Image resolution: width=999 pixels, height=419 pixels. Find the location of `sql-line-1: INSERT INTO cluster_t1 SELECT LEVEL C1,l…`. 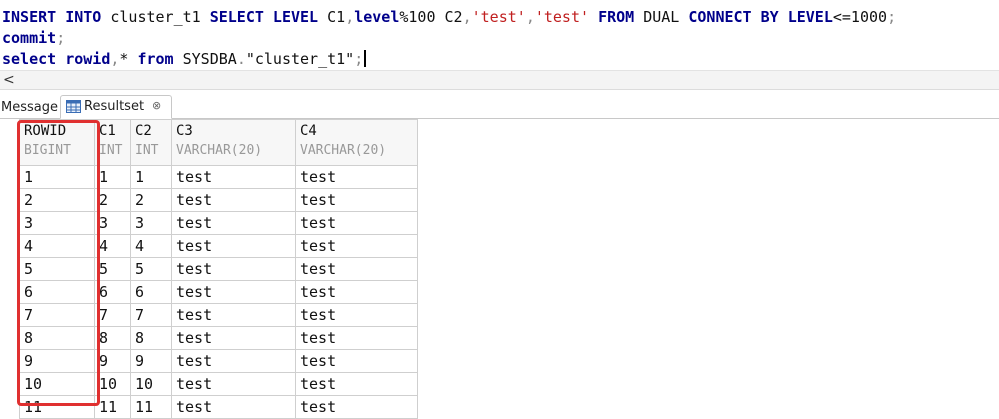

sql-line-1: INSERT INTO cluster_t1 SELECT LEVEL C1,l… is located at coordinates (449, 17).